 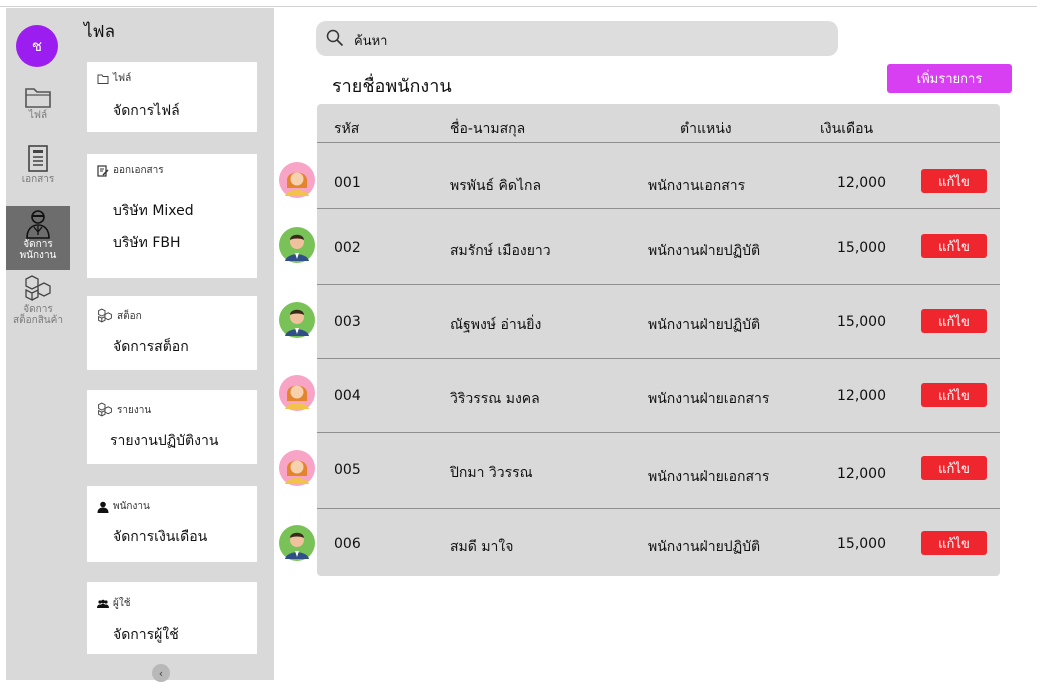 What do you see at coordinates (146, 635) in the screenshot?
I see `menu-item-manage-users: จัดการผู้ใช้` at bounding box center [146, 635].